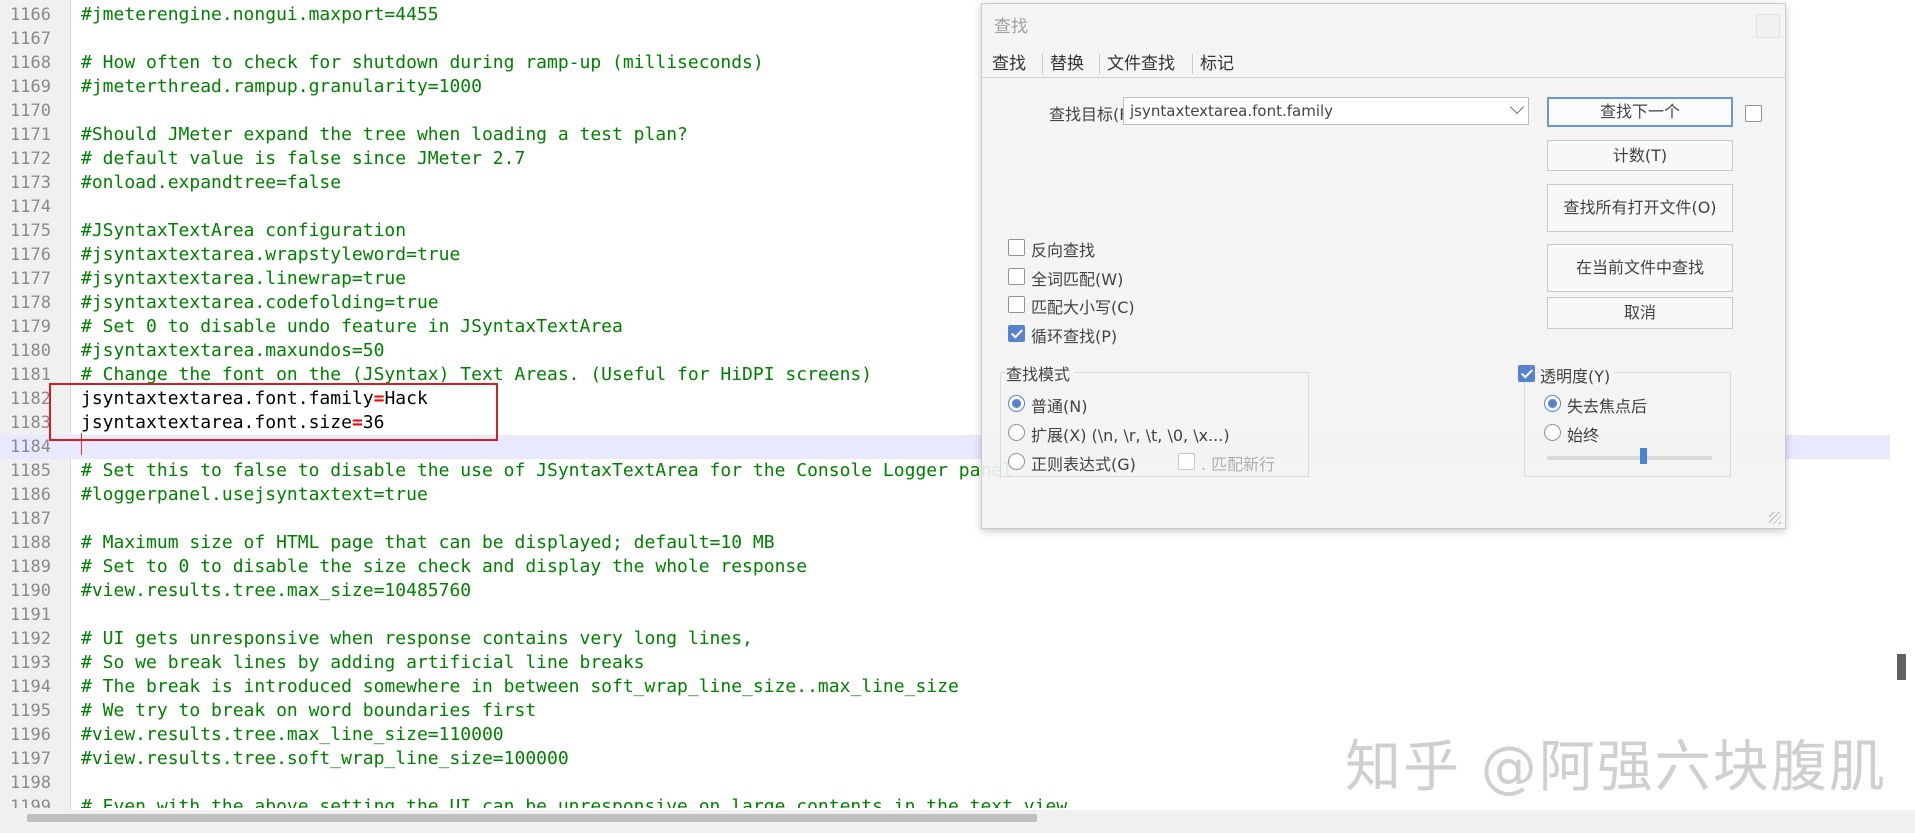 The height and width of the screenshot is (833, 1915). I want to click on transparency-on-lose-focus-label: 失去焦点后, so click(1607, 406).